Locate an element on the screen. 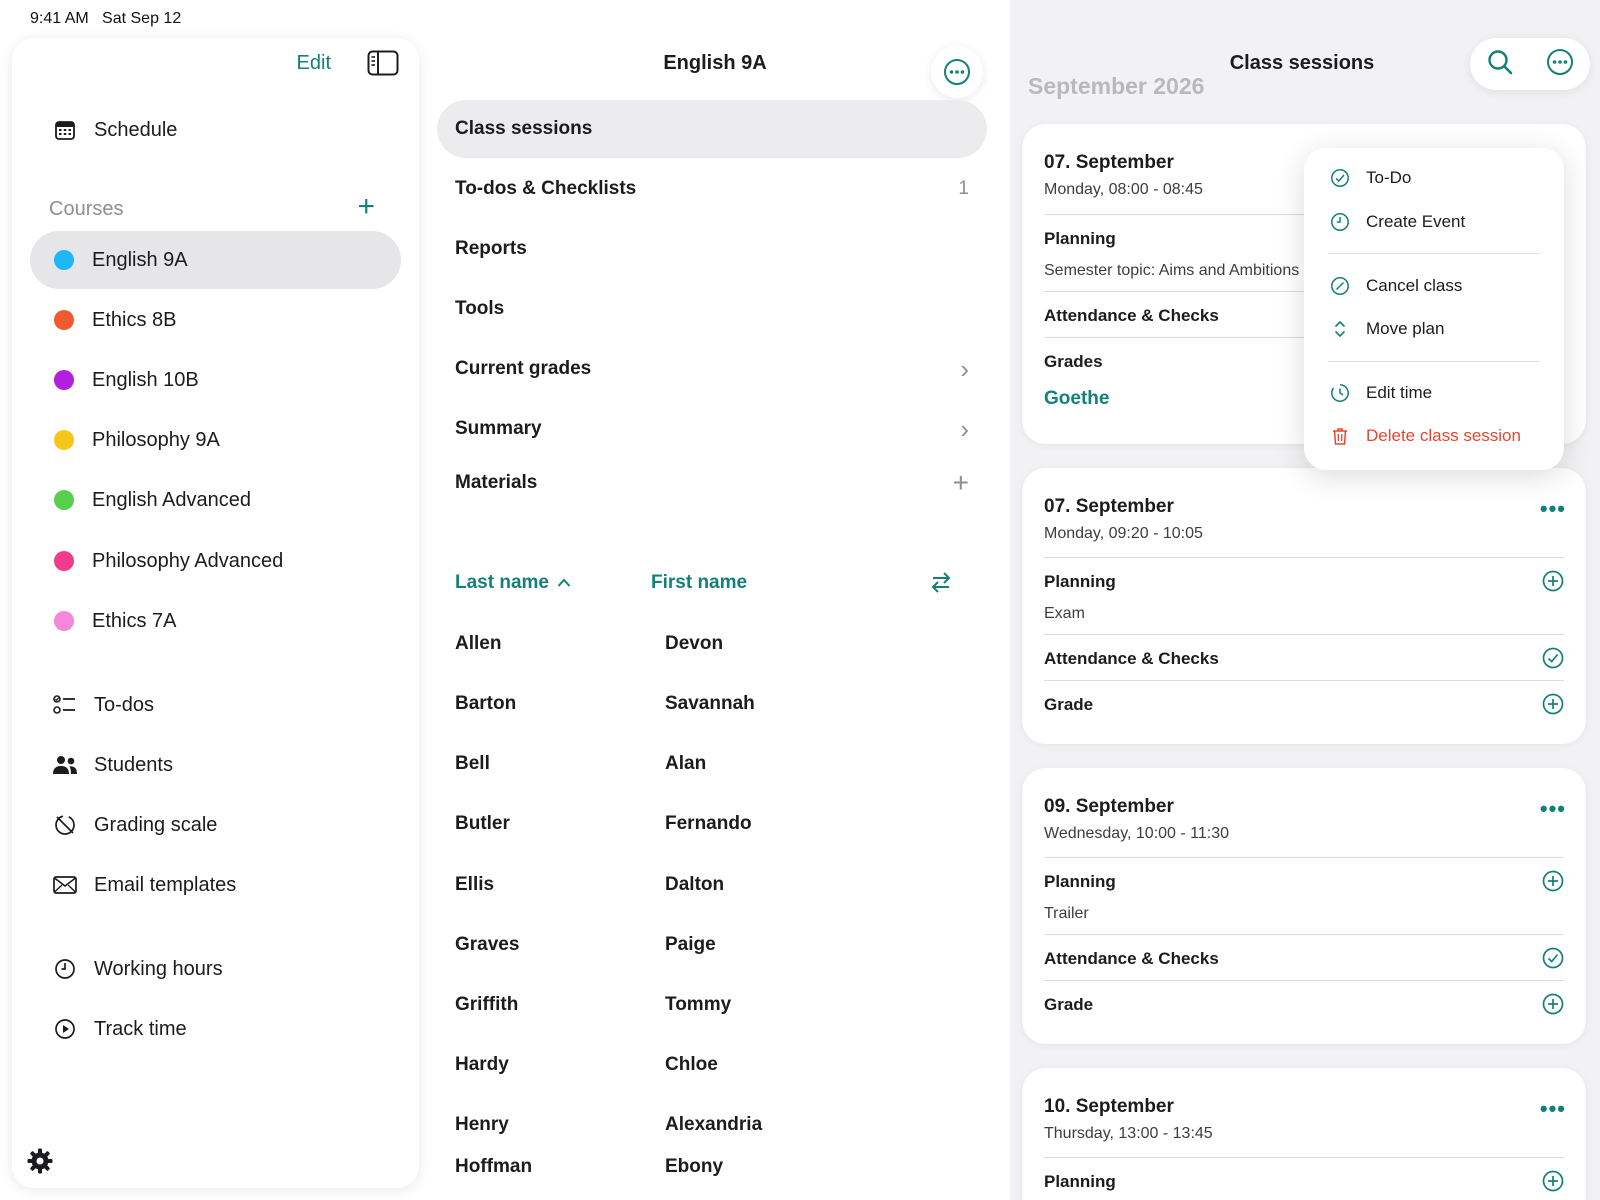  sort-last-name-header: Last name is located at coordinates (513, 583).